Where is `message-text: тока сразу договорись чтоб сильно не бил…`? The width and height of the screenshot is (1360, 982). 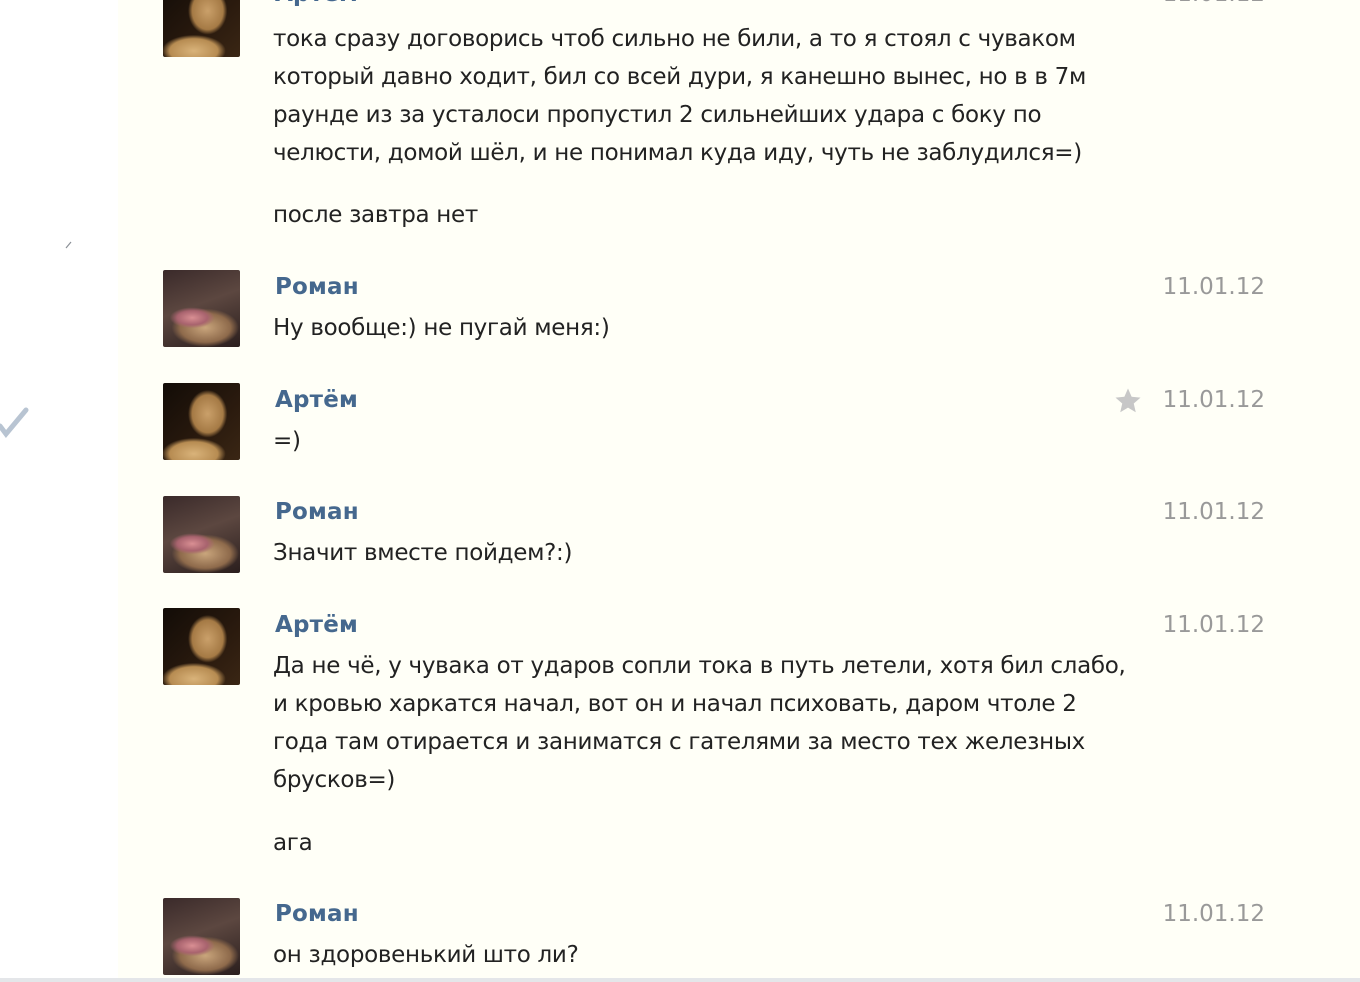 message-text: тока сразу договорись чтоб сильно не бил… is located at coordinates (683, 96).